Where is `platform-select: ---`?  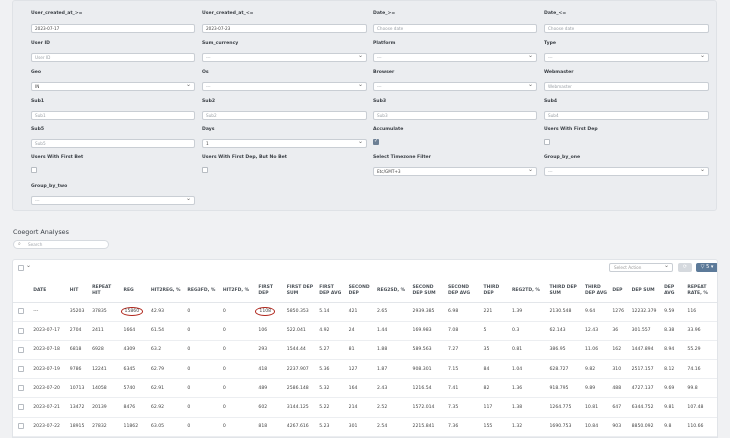 platform-select: --- is located at coordinates (455, 57).